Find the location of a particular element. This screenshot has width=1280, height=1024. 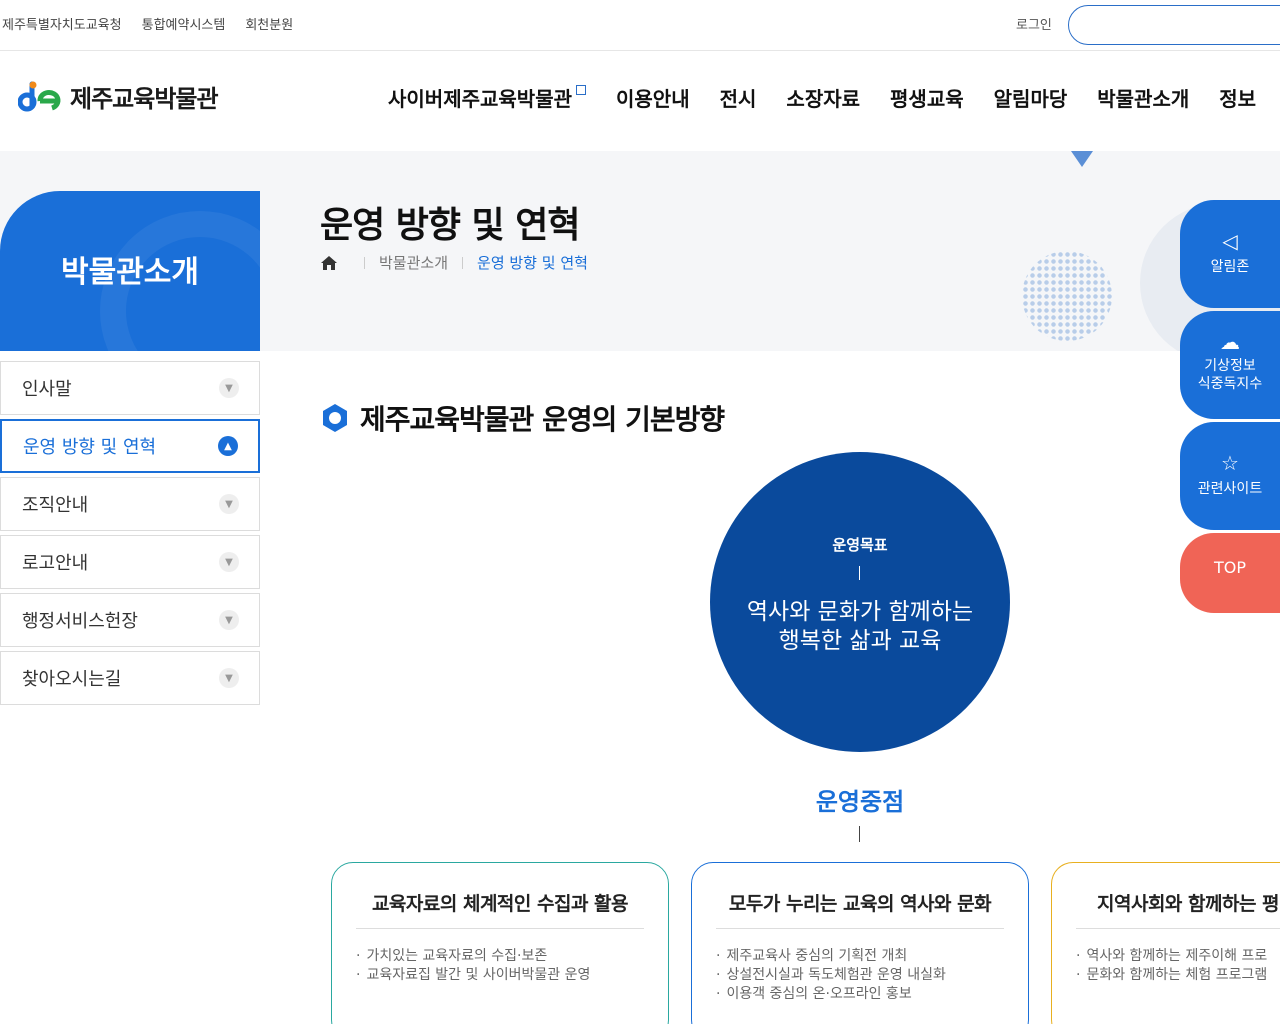

util-link-office-of-education: 제주특별자치도교육청 is located at coordinates (62, 23).